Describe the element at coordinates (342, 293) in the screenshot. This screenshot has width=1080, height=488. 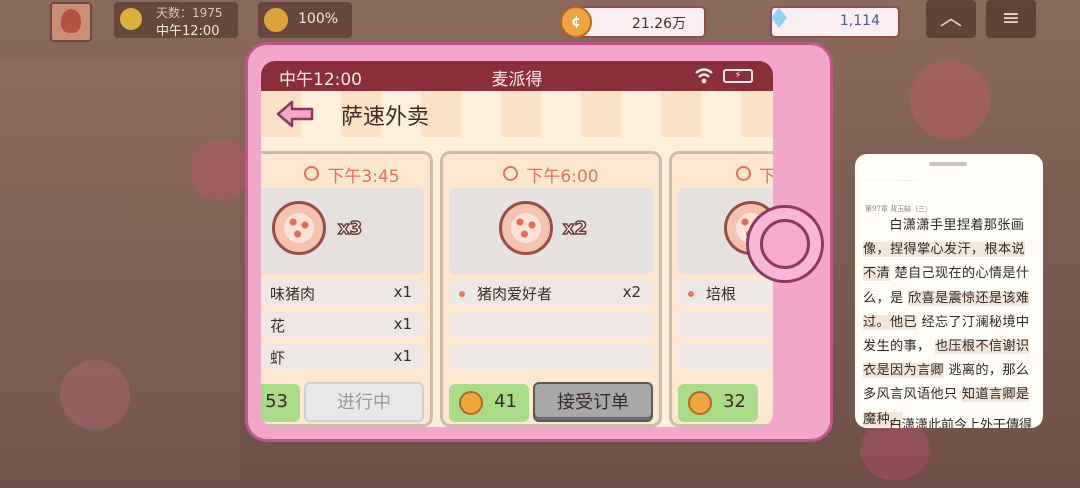
I see `topping-row: 味猪肉 x1` at that location.